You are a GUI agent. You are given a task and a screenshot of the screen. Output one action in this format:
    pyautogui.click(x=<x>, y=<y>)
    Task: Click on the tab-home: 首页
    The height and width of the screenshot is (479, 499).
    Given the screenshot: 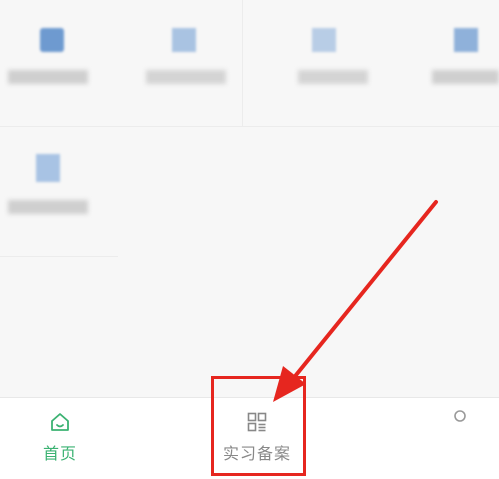 What is the action you would take?
    pyautogui.click(x=60, y=438)
    